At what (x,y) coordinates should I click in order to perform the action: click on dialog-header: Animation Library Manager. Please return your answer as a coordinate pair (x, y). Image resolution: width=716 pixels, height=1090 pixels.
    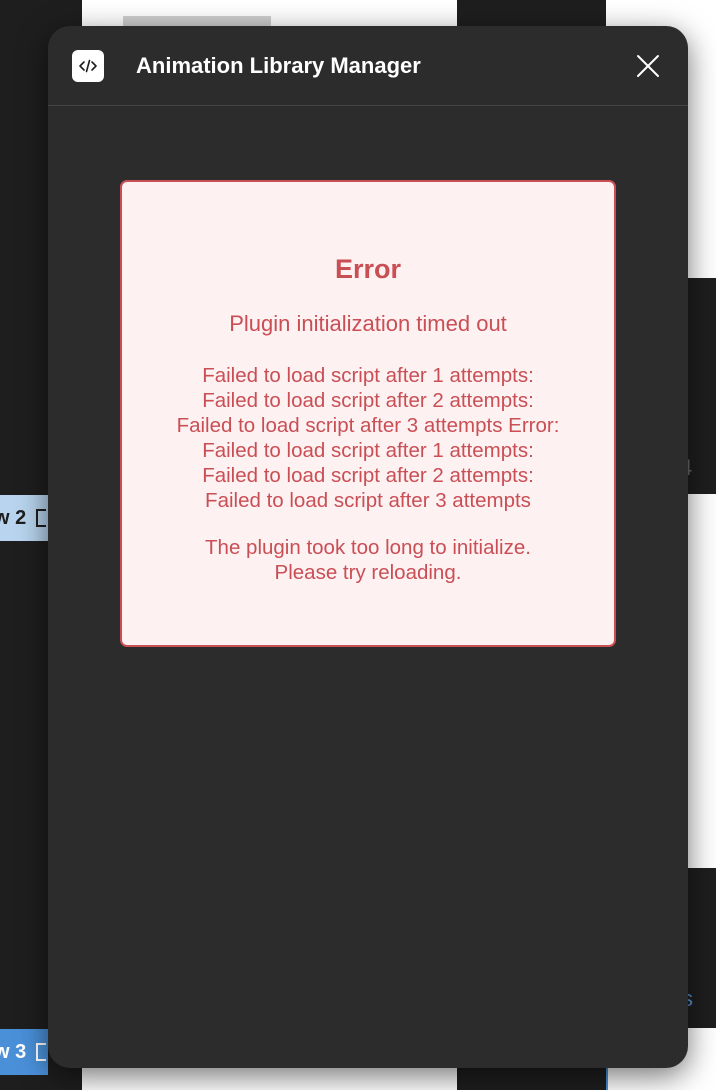
    Looking at the image, I should click on (368, 66).